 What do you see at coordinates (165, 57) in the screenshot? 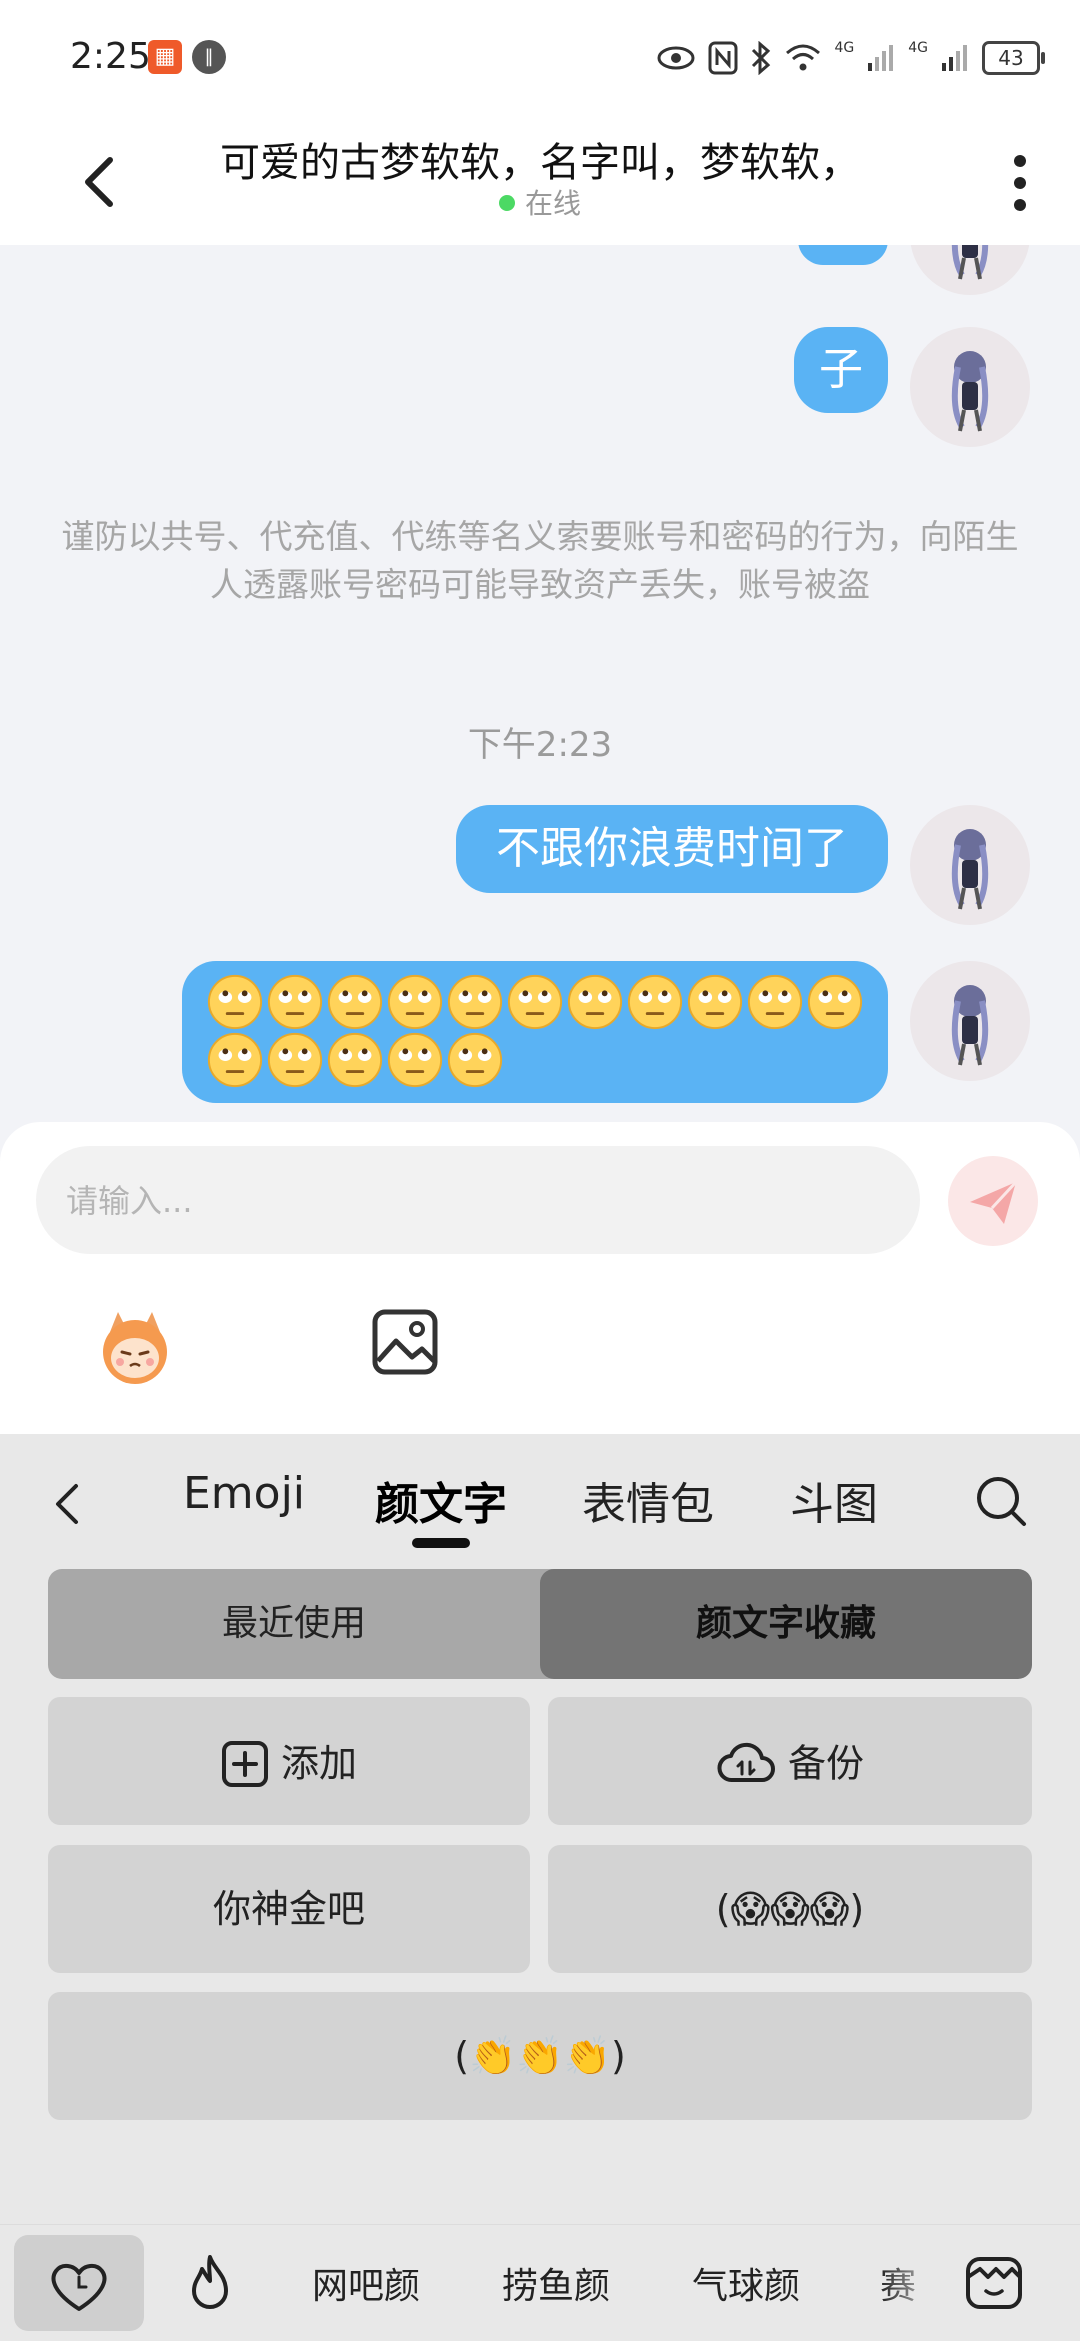
I see `app-notification-icon: ▦` at bounding box center [165, 57].